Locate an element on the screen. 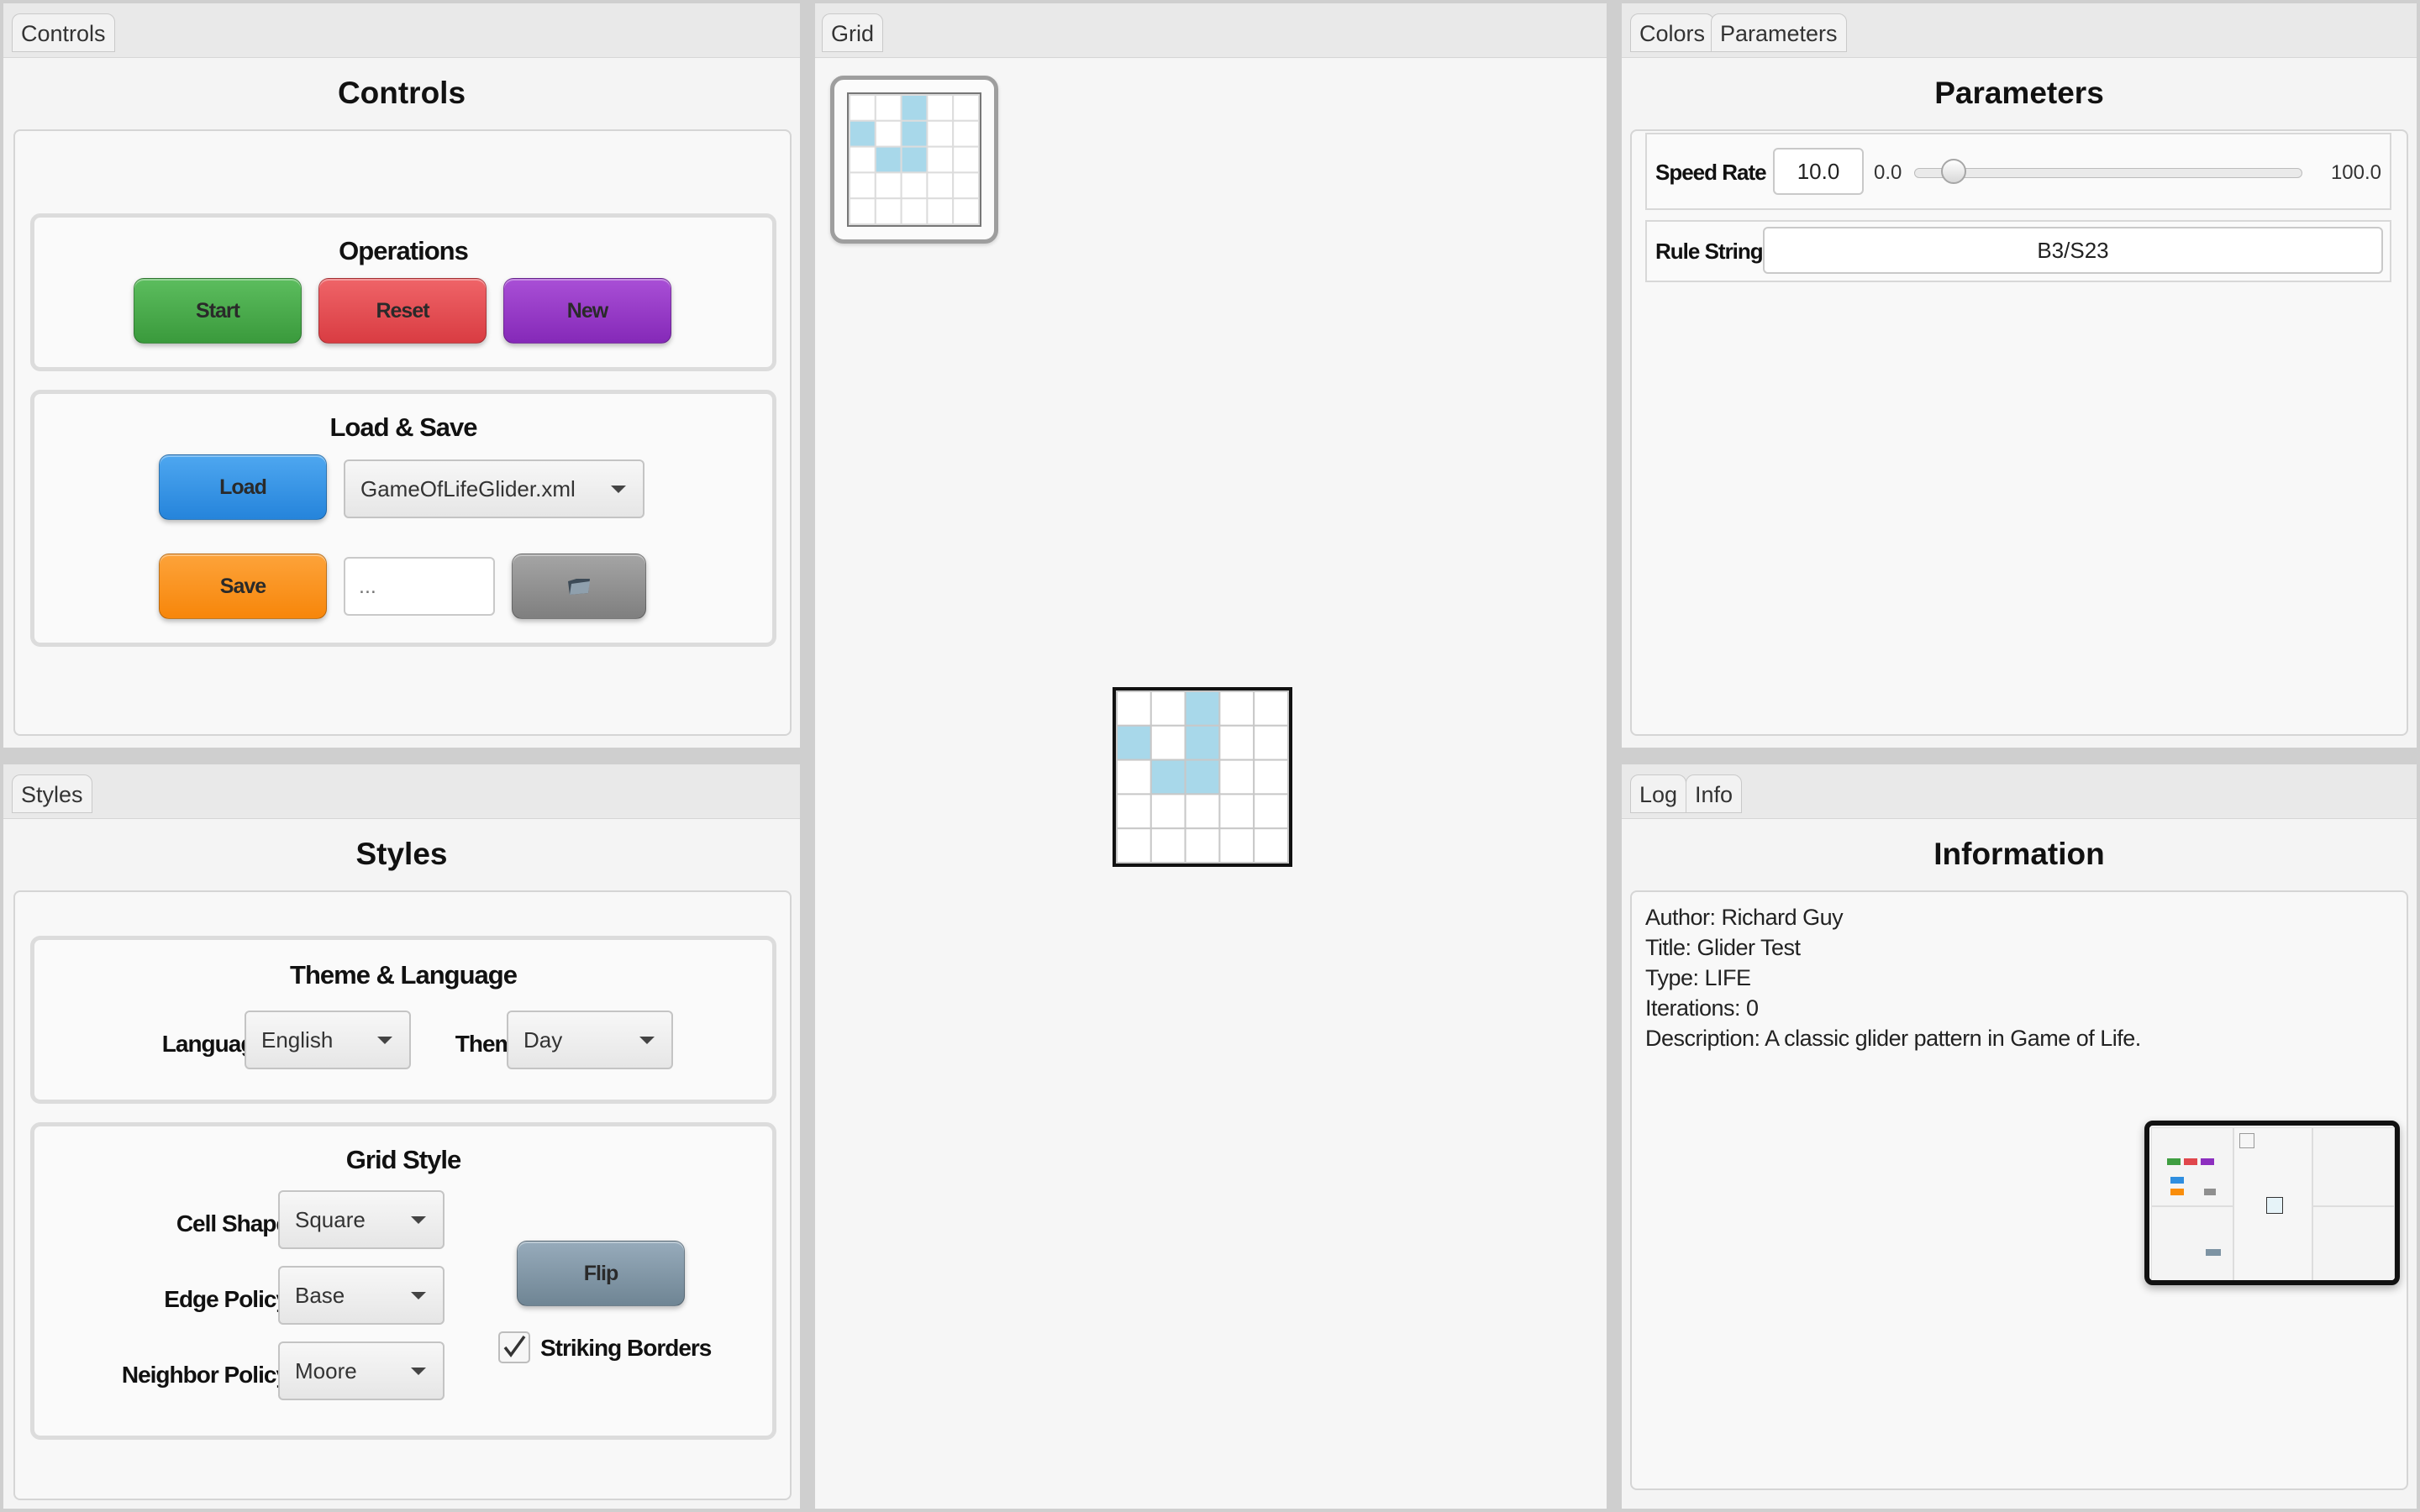 The image size is (2420, 1512). preview-grid-main is located at coordinates (2274, 1205).